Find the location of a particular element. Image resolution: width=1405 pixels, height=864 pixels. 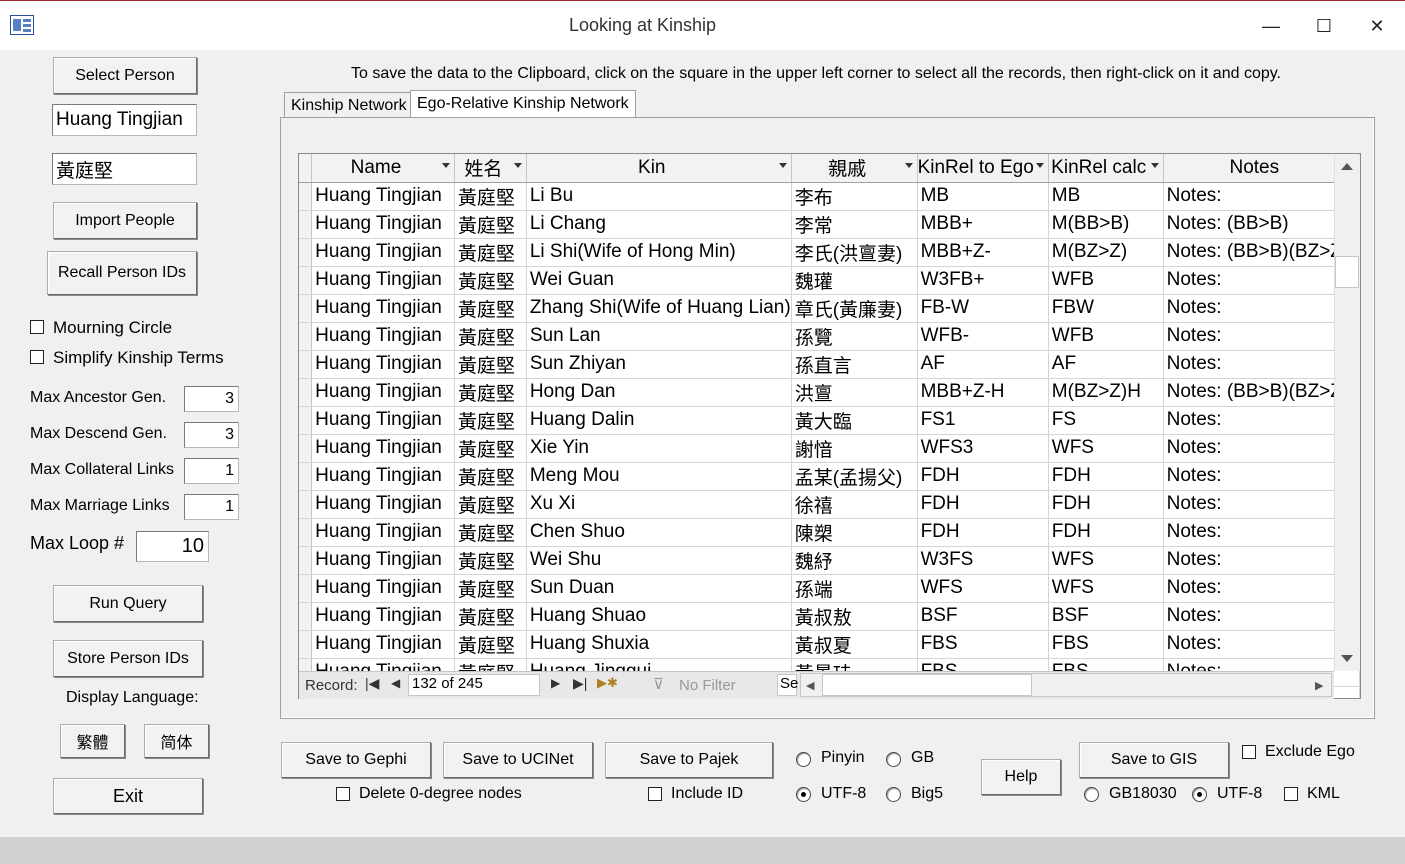

tab-ego-relative-kinship-network: Ego-Relative Kinship Network is located at coordinates (523, 104).